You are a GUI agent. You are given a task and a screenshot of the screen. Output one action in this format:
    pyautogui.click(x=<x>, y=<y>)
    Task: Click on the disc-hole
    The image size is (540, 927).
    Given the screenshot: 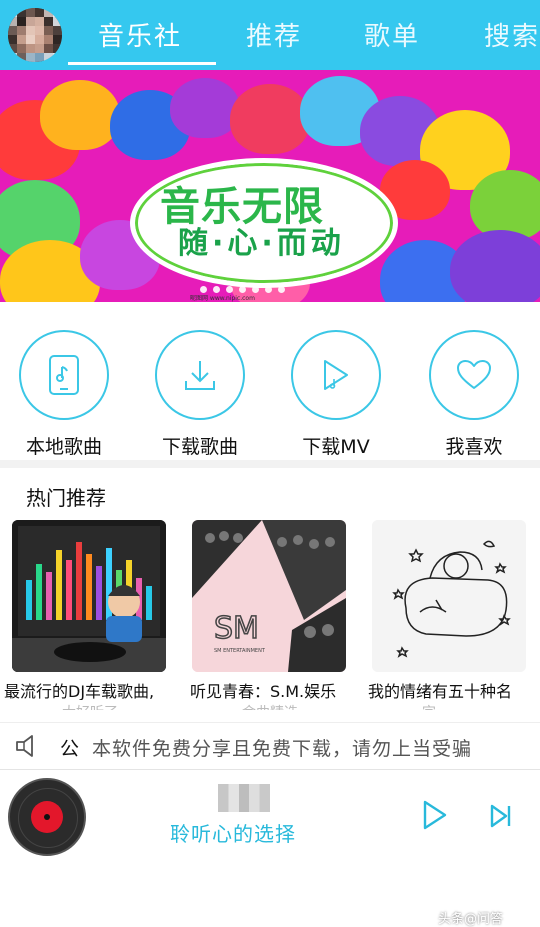 What is the action you would take?
    pyautogui.click(x=47, y=817)
    